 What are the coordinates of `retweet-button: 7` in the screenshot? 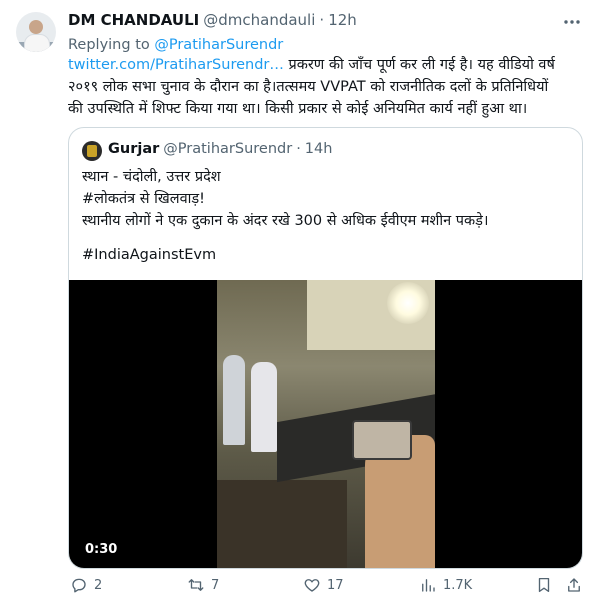 It's located at (203, 585).